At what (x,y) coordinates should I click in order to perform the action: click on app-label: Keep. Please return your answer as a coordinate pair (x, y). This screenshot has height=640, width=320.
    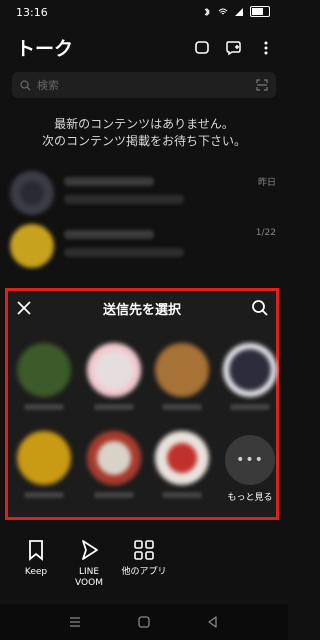
    Looking at the image, I should click on (36, 572).